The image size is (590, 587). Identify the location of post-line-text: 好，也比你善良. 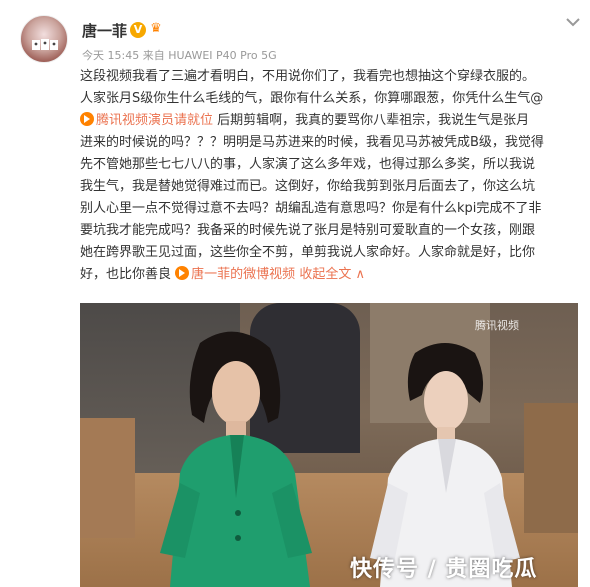
(126, 274).